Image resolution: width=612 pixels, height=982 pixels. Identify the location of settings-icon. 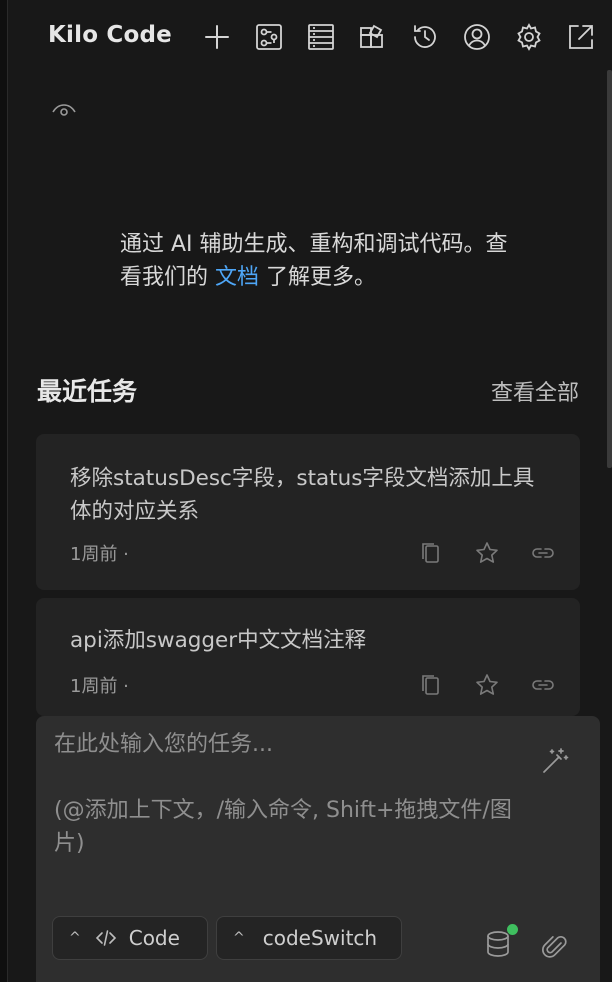
(529, 37).